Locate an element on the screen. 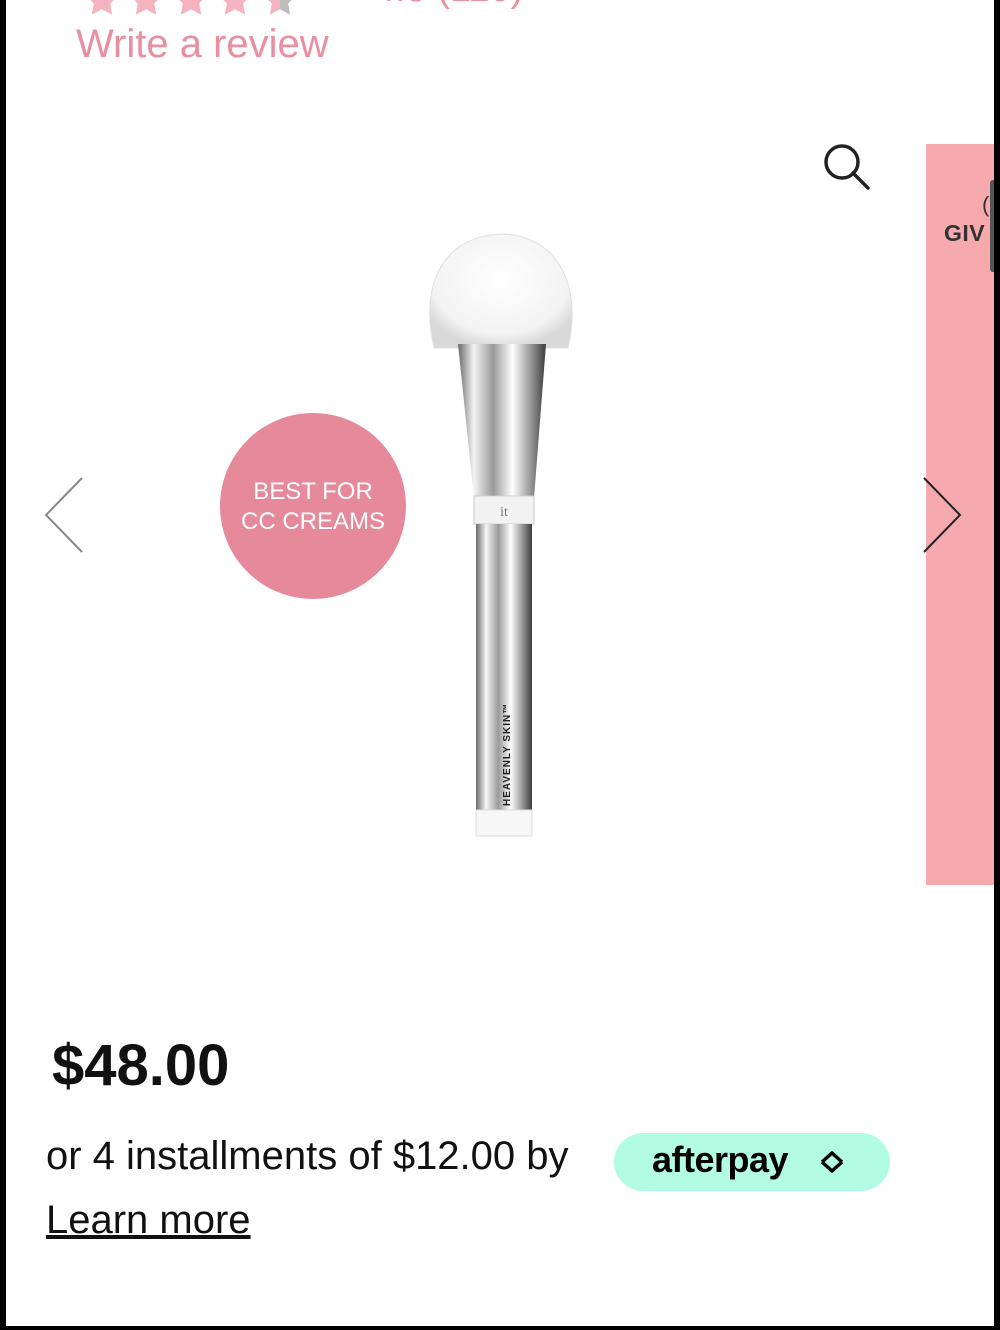  product-price: $48.00 is located at coordinates (141, 1065).